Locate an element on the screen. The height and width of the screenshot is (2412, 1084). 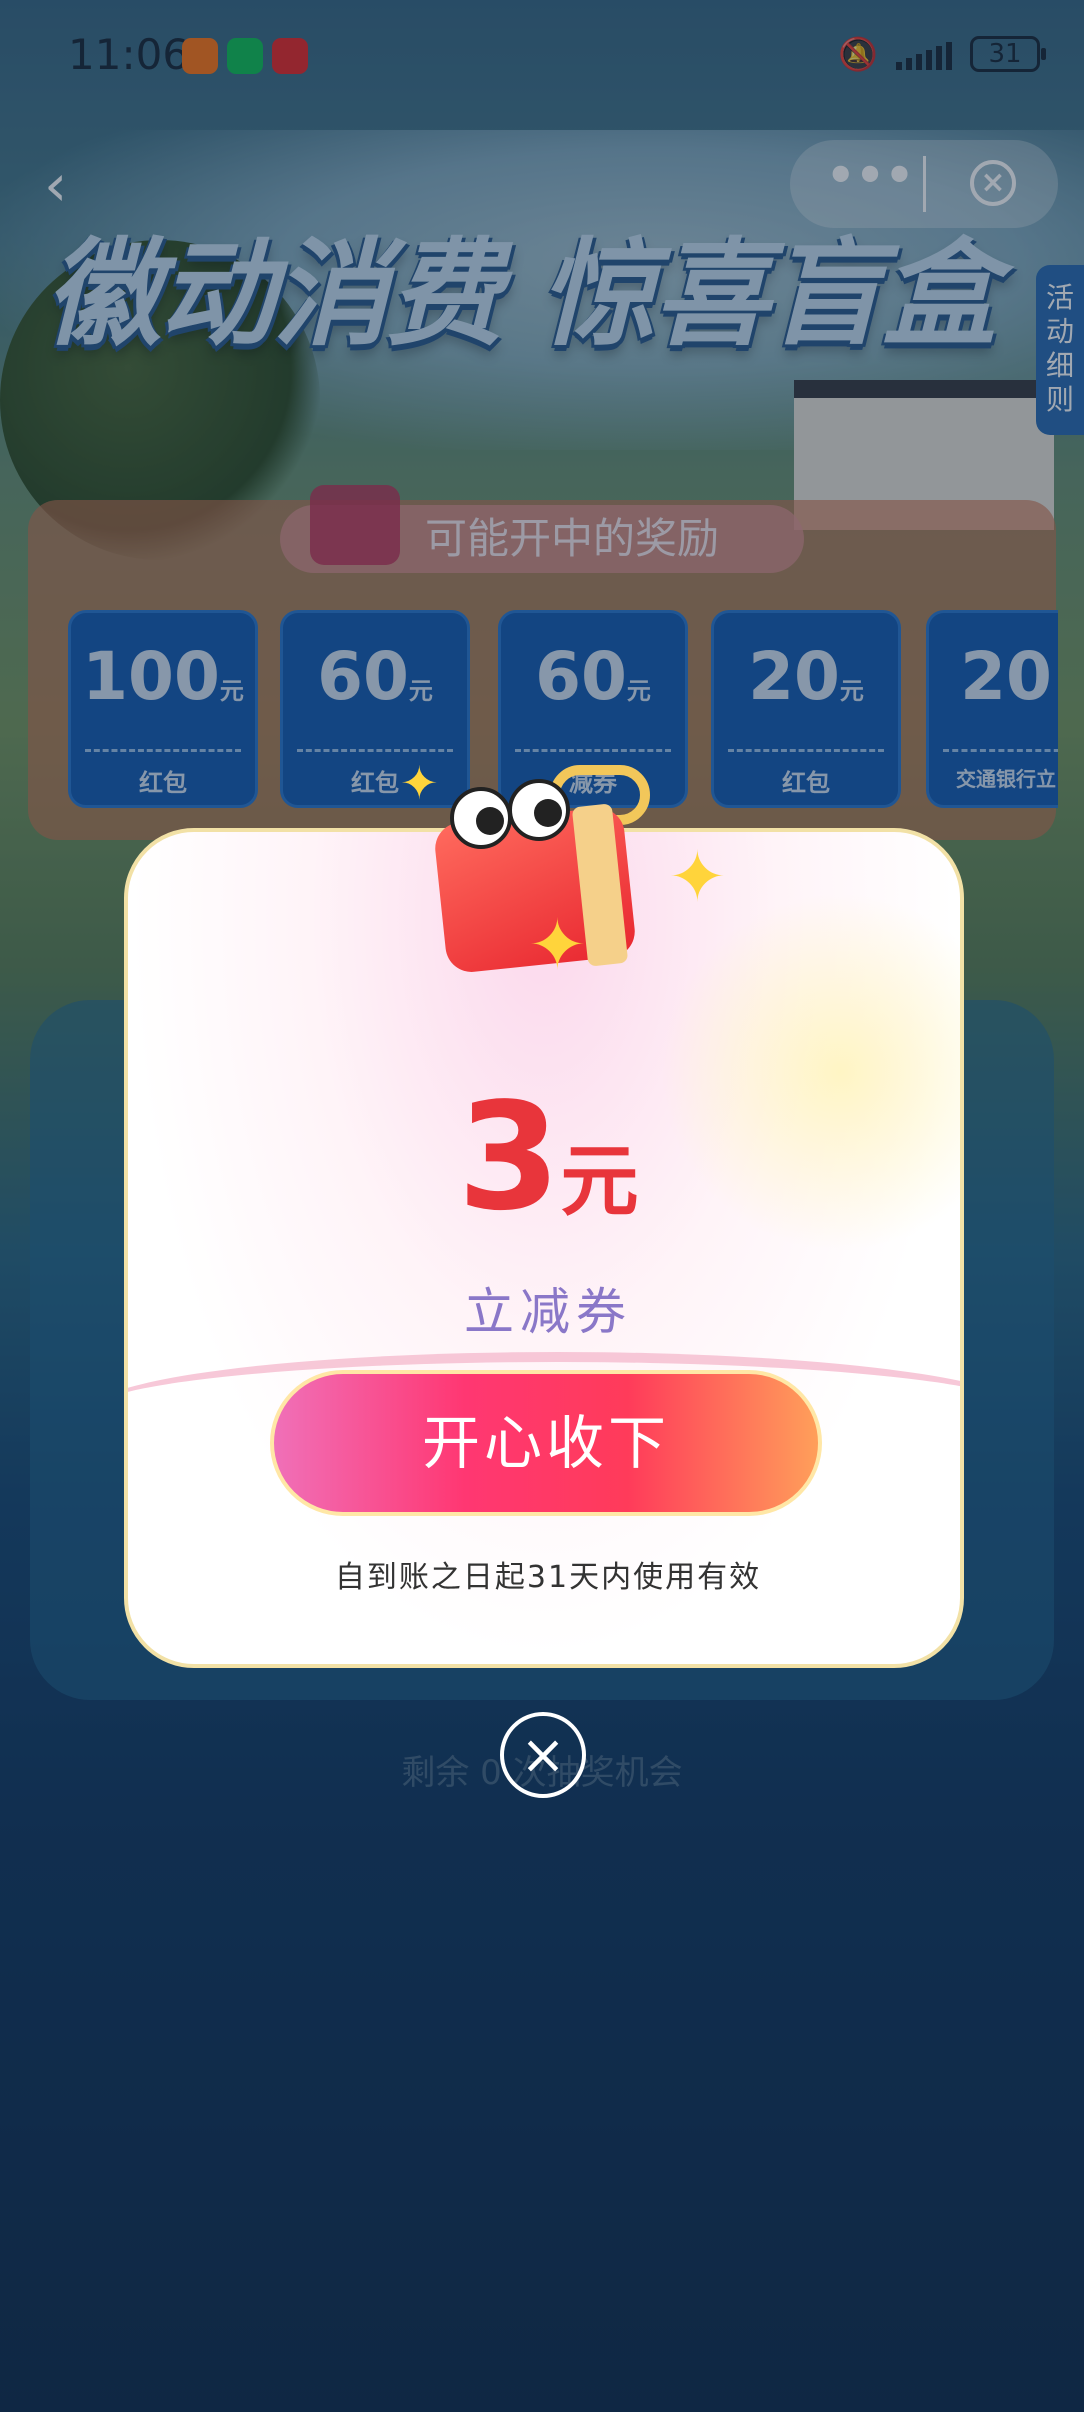
reward-amount: 3元 is located at coordinates (544, 1157).